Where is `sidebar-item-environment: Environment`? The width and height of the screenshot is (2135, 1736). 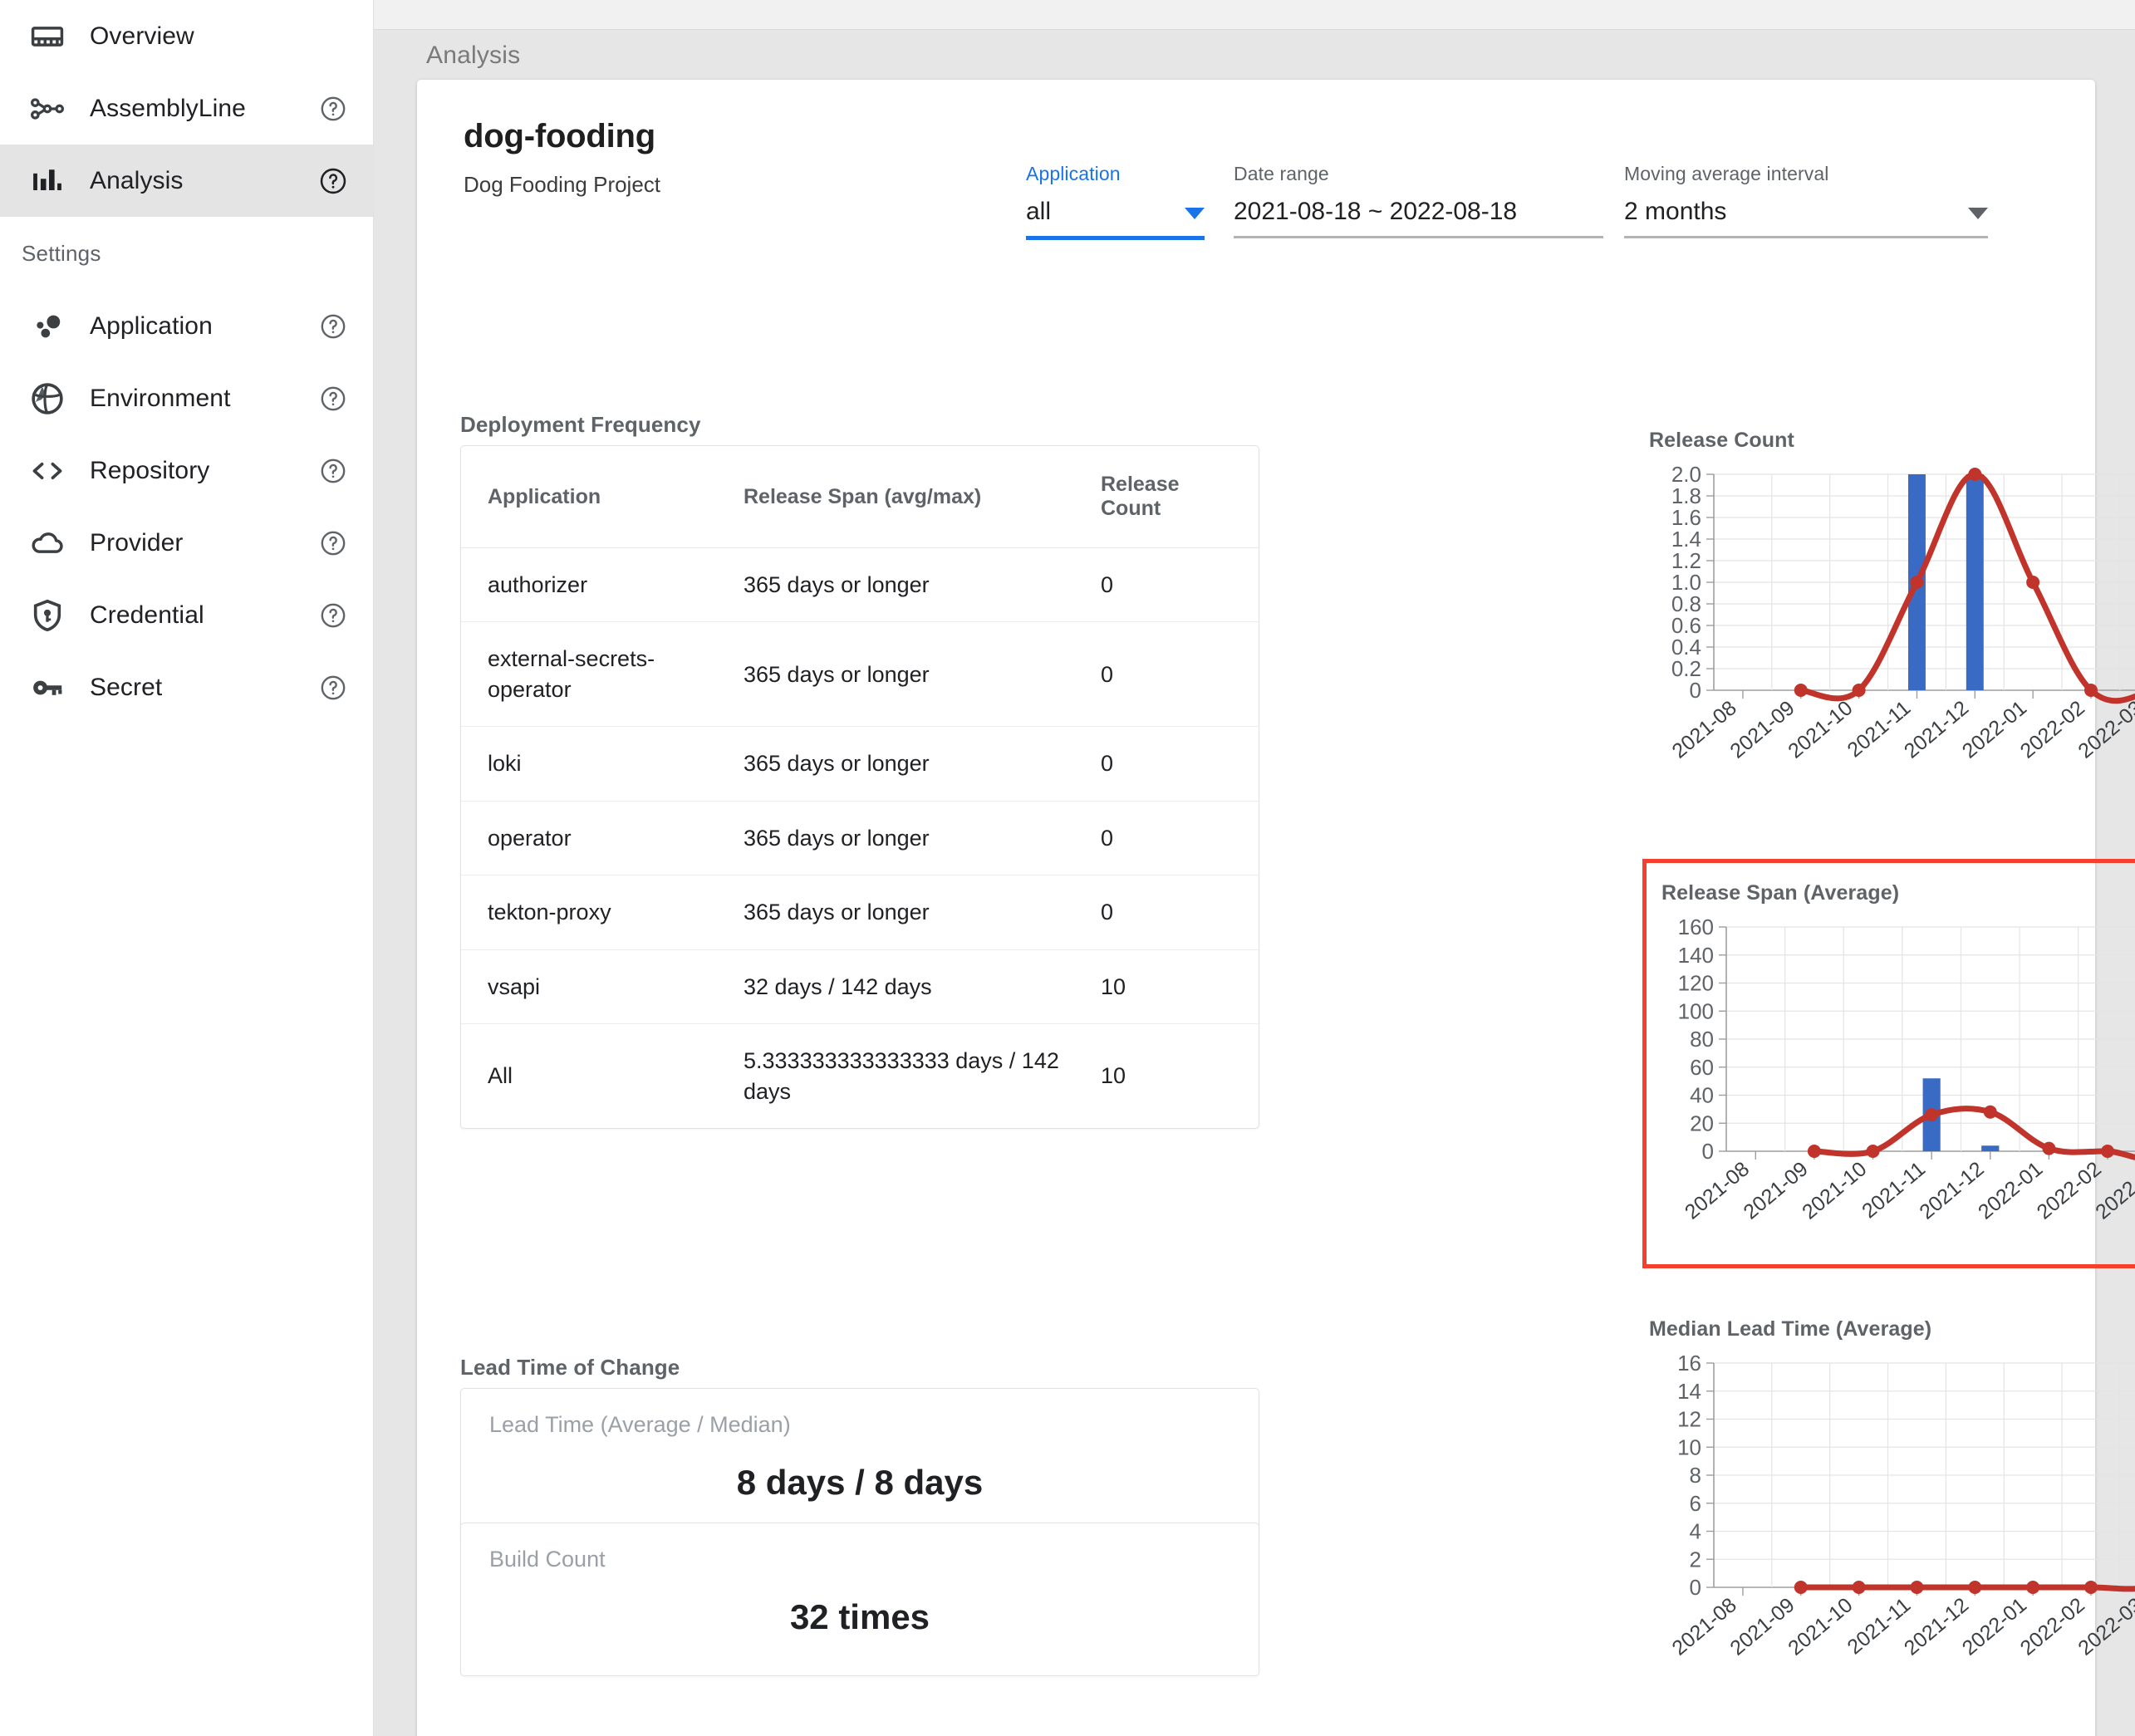 sidebar-item-environment: Environment is located at coordinates (186, 398).